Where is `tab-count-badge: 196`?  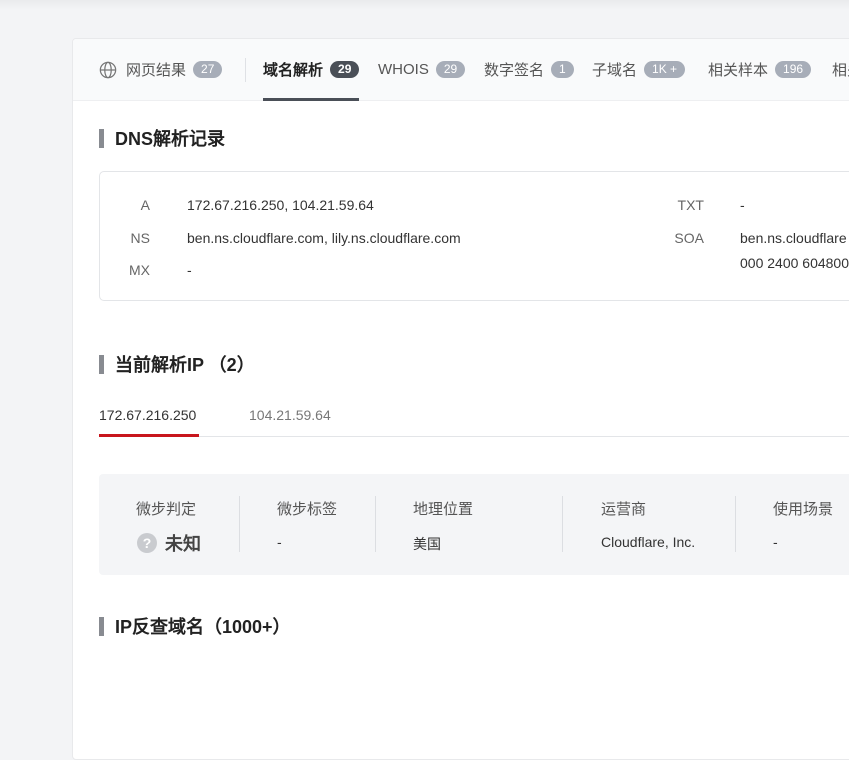
tab-count-badge: 196 is located at coordinates (793, 69).